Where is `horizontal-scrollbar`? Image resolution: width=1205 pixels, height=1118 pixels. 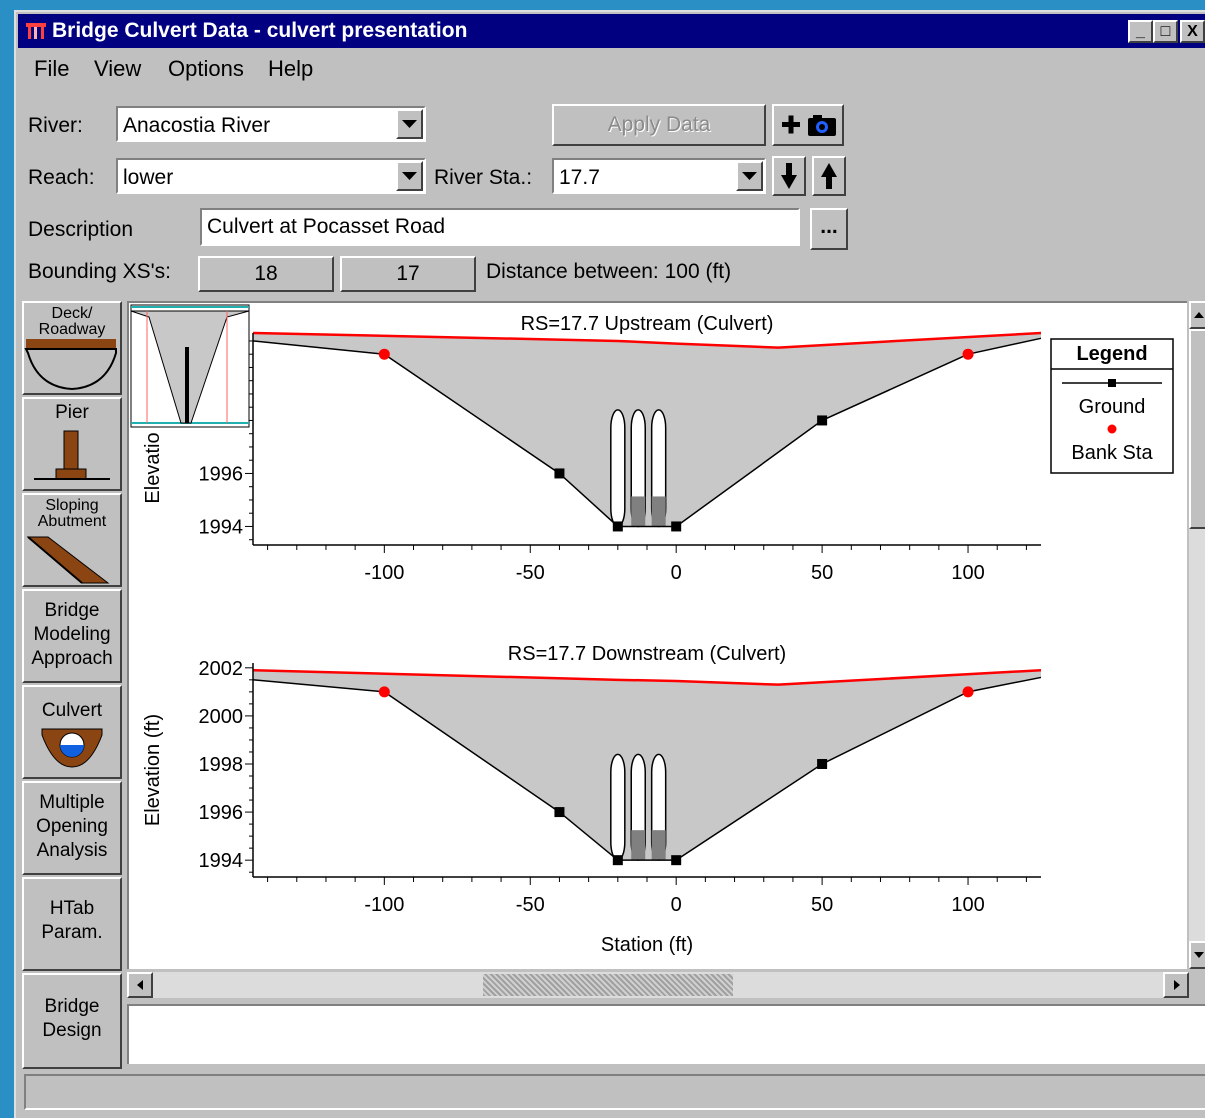
horizontal-scrollbar is located at coordinates (658, 985).